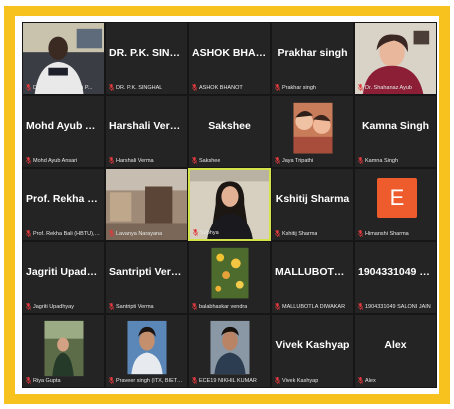  I want to click on participant-name-label: Vivek Kashyap, so click(312, 380).